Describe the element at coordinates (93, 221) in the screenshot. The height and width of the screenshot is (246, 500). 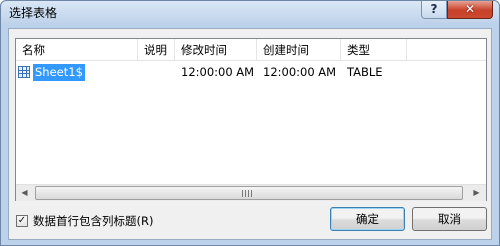
I see `first-row-headers-label: 数据首行包含列标题(R)` at that location.